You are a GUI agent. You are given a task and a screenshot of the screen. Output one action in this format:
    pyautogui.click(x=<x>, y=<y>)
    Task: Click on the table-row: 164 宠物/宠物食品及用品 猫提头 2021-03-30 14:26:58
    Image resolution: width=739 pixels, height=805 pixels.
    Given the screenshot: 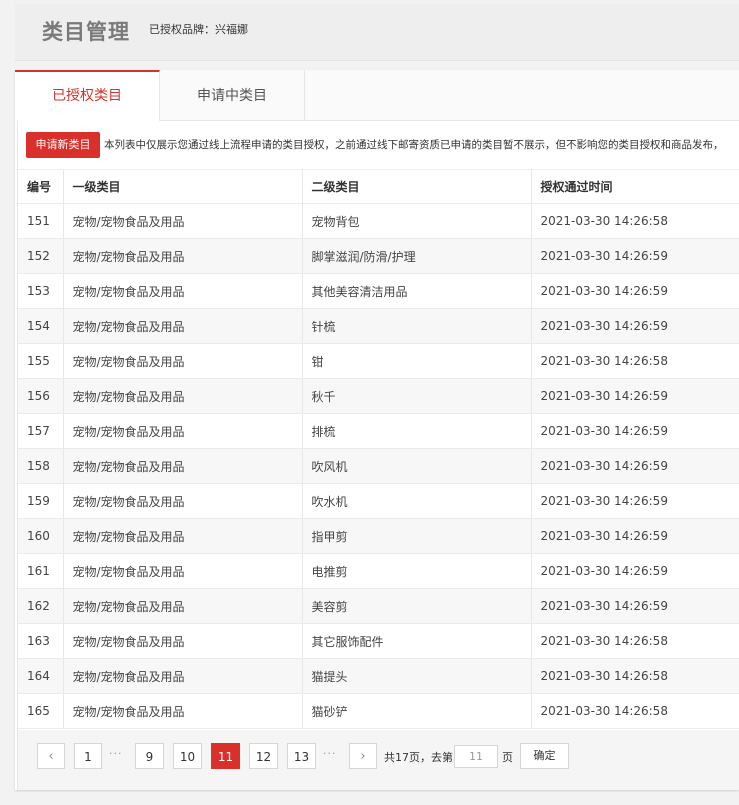 What is the action you would take?
    pyautogui.click(x=378, y=676)
    